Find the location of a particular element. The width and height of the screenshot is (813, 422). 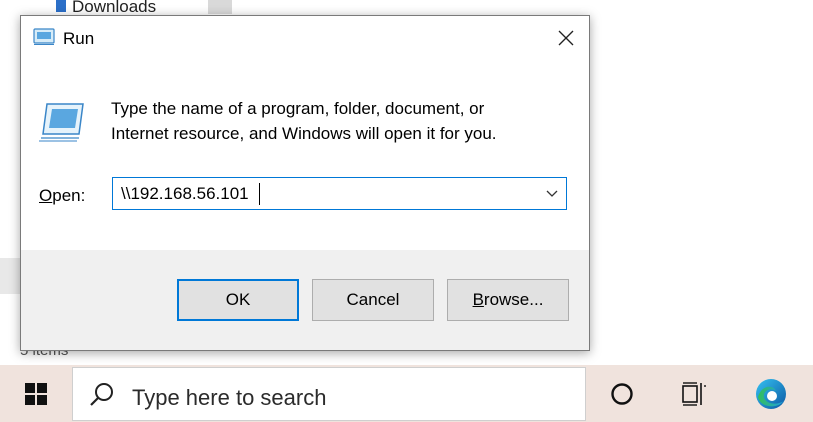

background-scrollbar is located at coordinates (220, 7).